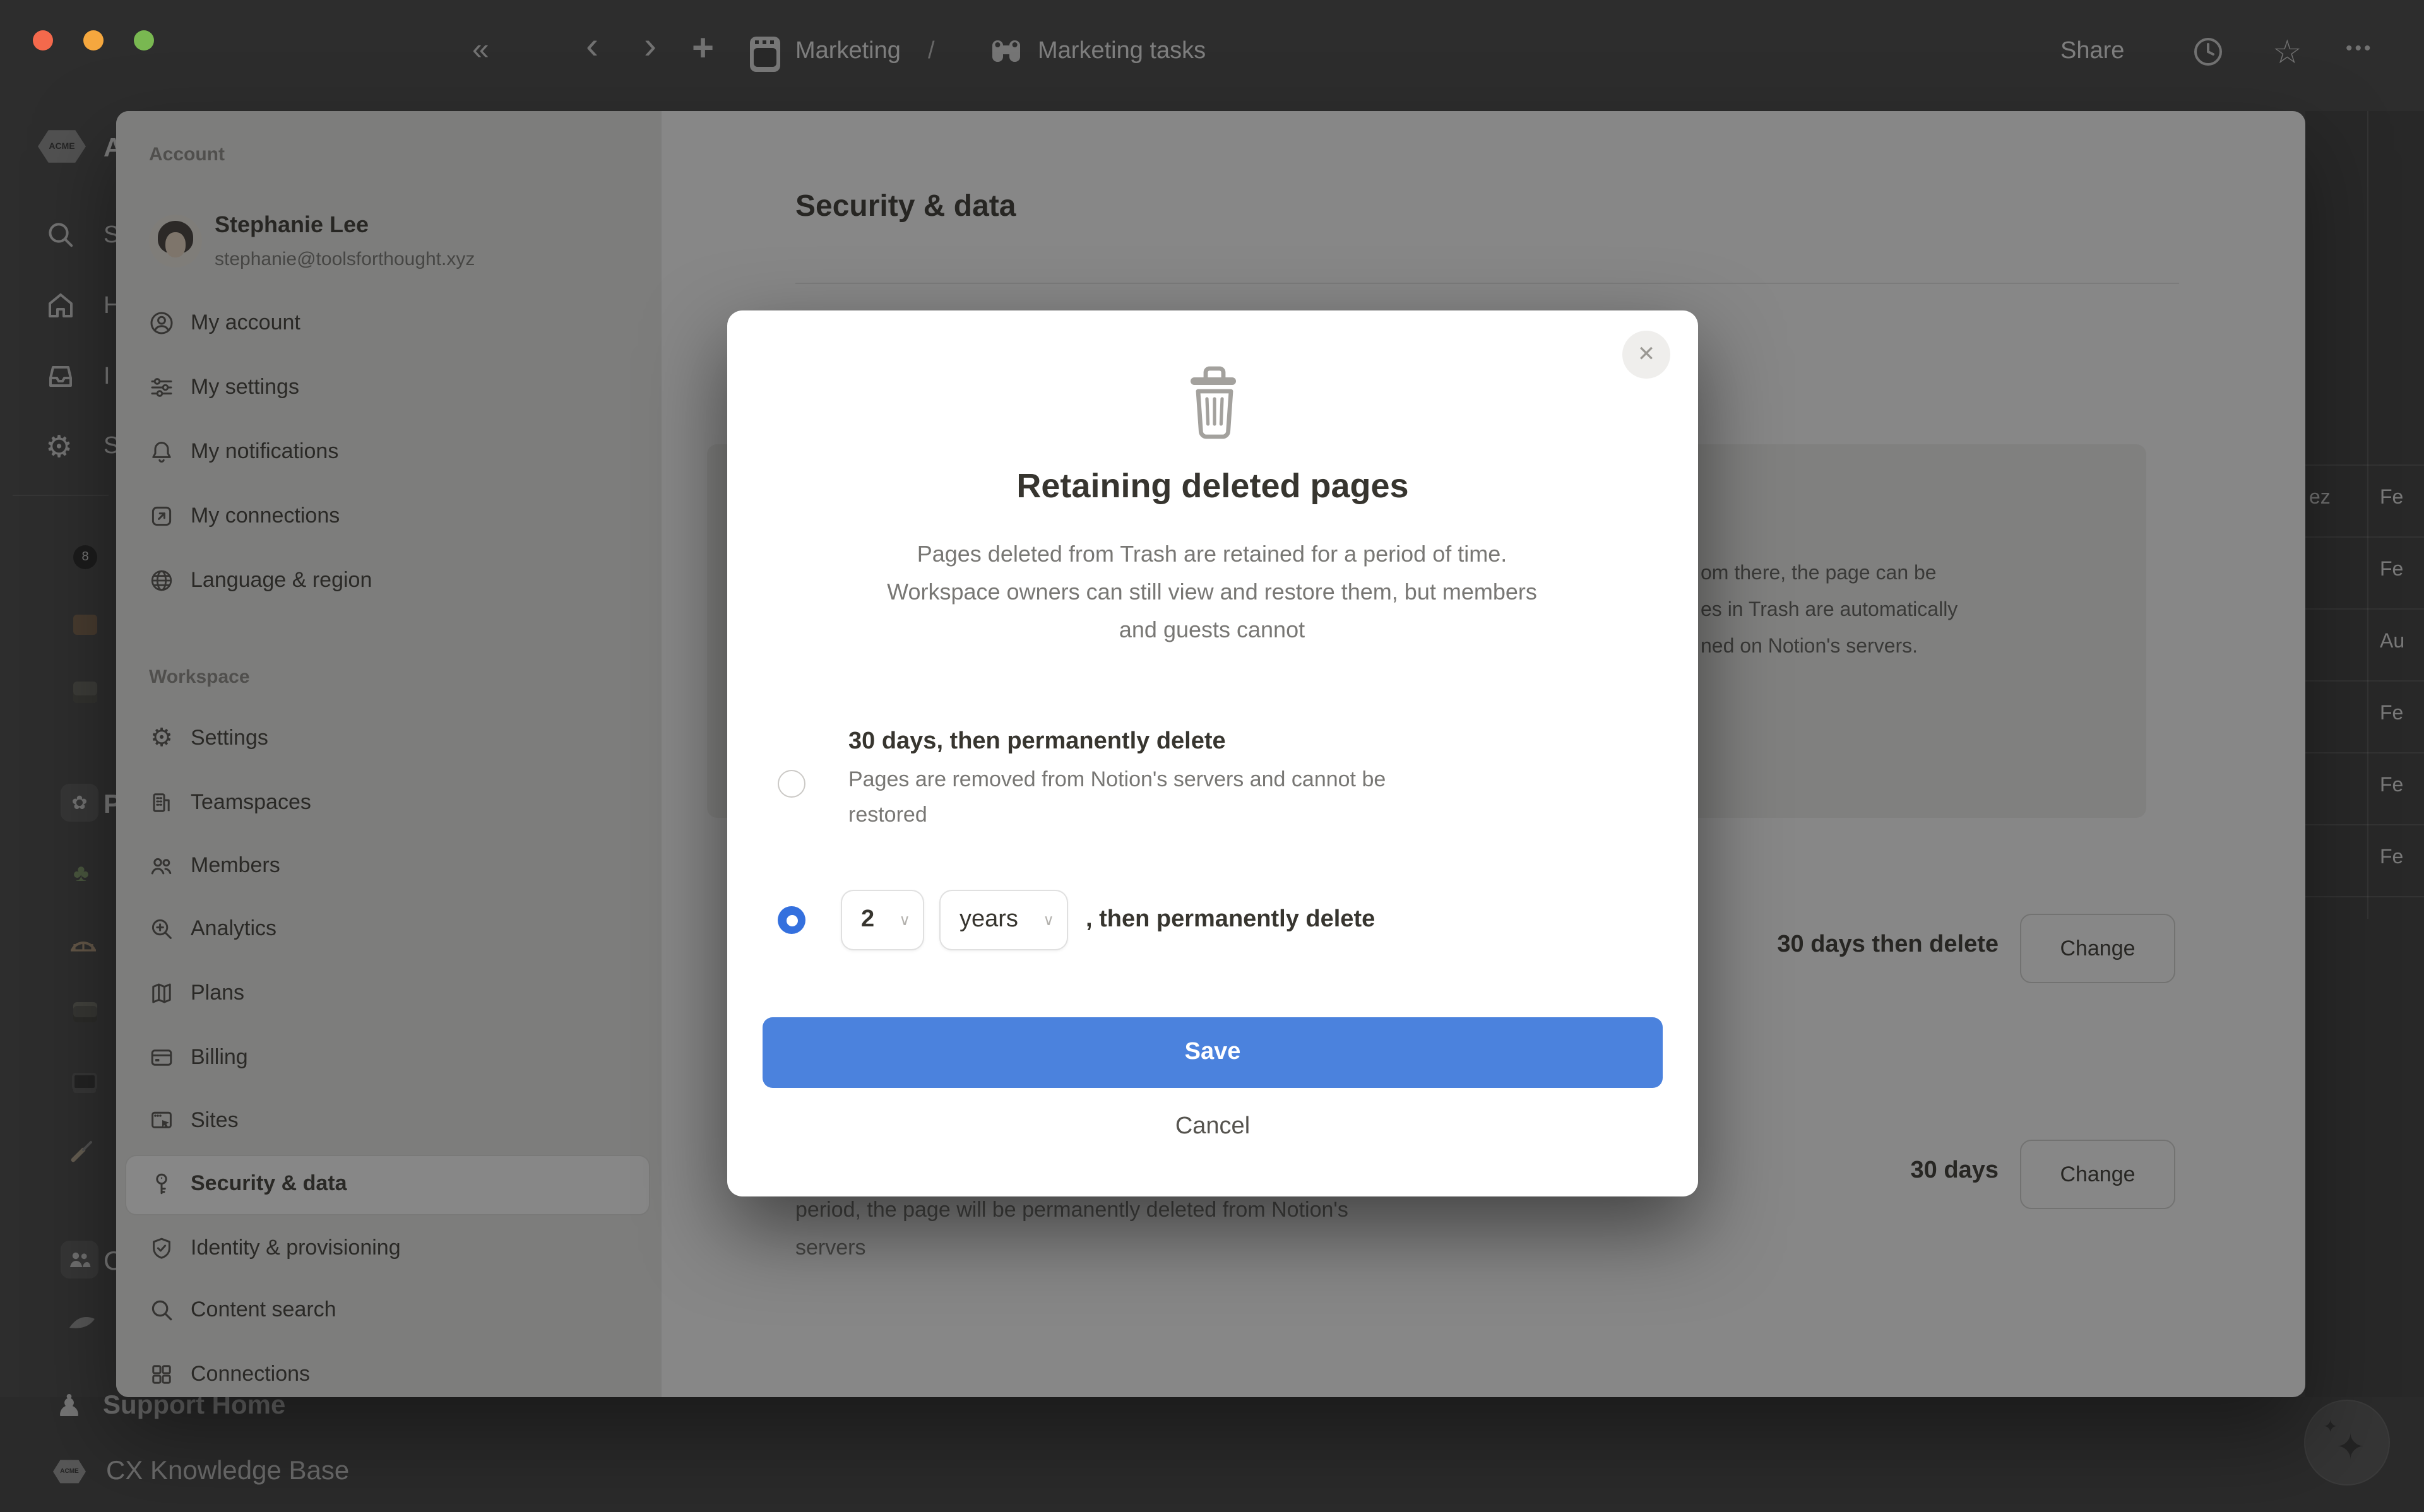 This screenshot has width=2424, height=1512. Describe the element at coordinates (1213, 402) in the screenshot. I see `trash-icon` at that location.